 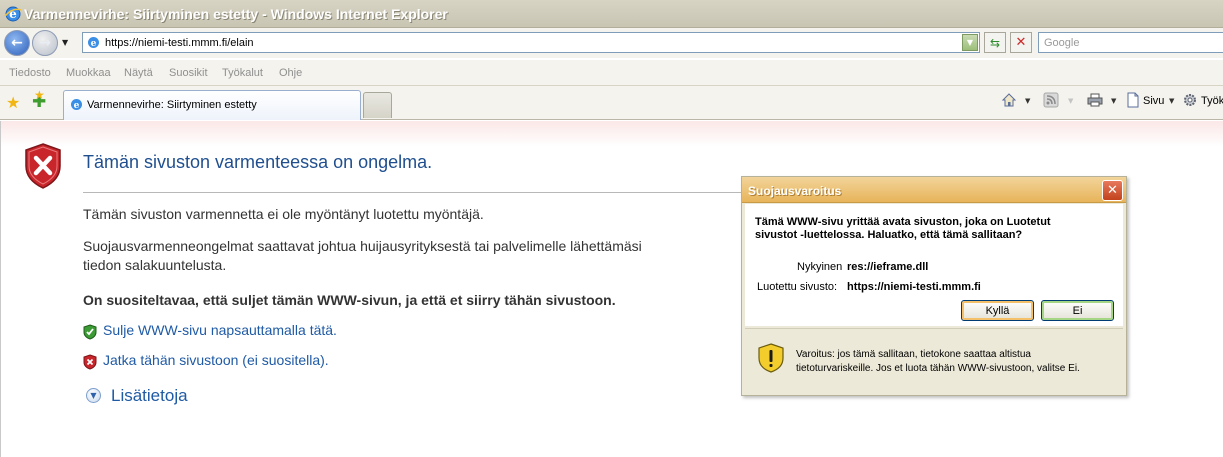 I want to click on page-title: Tämän sivuston varmenteessa on ongelma., so click(x=258, y=162).